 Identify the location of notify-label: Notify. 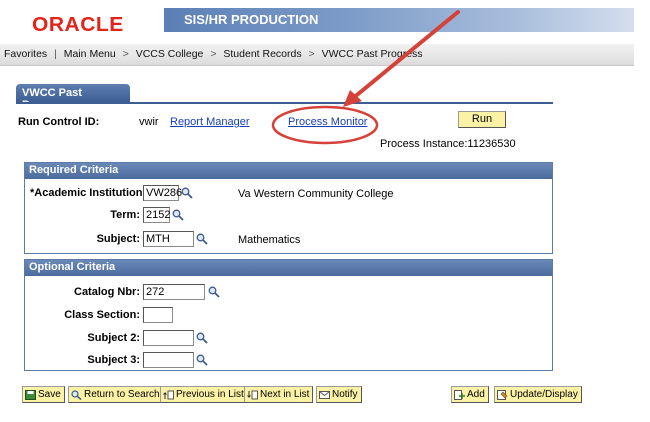
(345, 394).